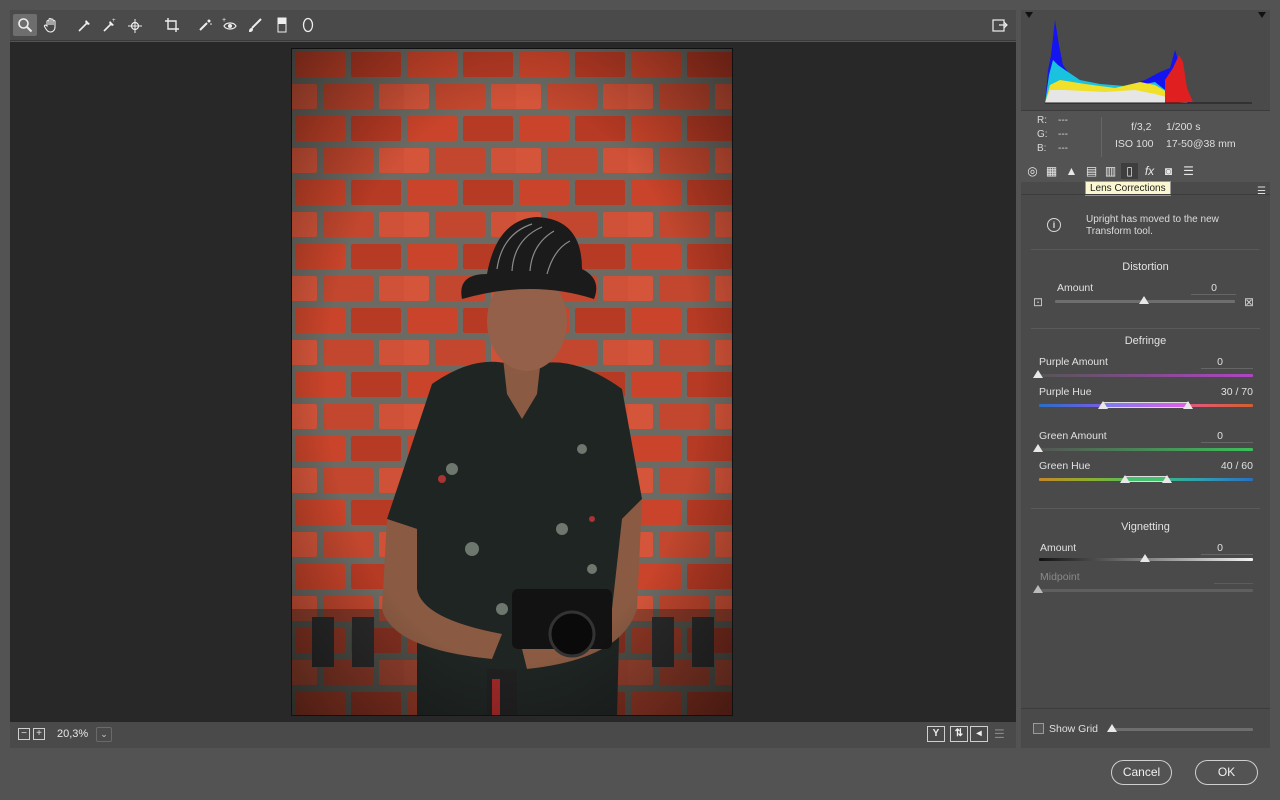  Describe the element at coordinates (1223, 466) in the screenshot. I see `green-hue-value: 40 / 60` at that location.